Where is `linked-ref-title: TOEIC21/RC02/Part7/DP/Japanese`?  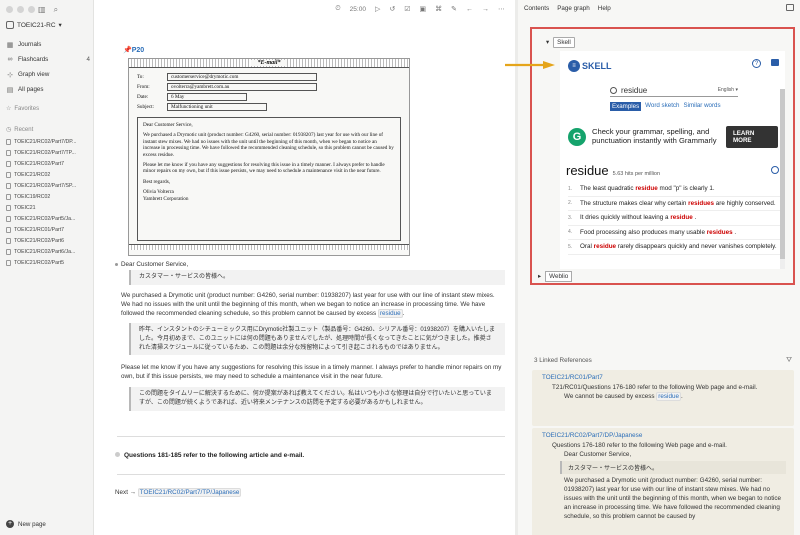
linked-ref-title: TOEIC21/RC02/Part7/DP/Japanese is located at coordinates (663, 434).